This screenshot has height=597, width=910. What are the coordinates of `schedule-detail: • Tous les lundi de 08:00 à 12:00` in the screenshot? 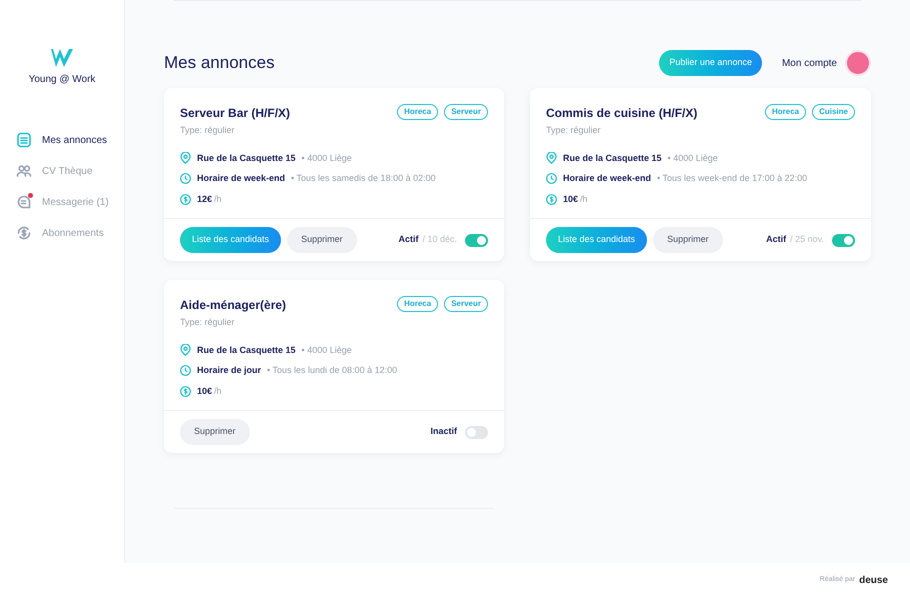 It's located at (332, 370).